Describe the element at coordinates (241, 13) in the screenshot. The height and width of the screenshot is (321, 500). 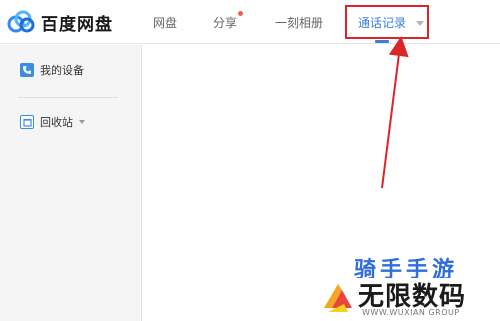
I see `notification-dot` at that location.